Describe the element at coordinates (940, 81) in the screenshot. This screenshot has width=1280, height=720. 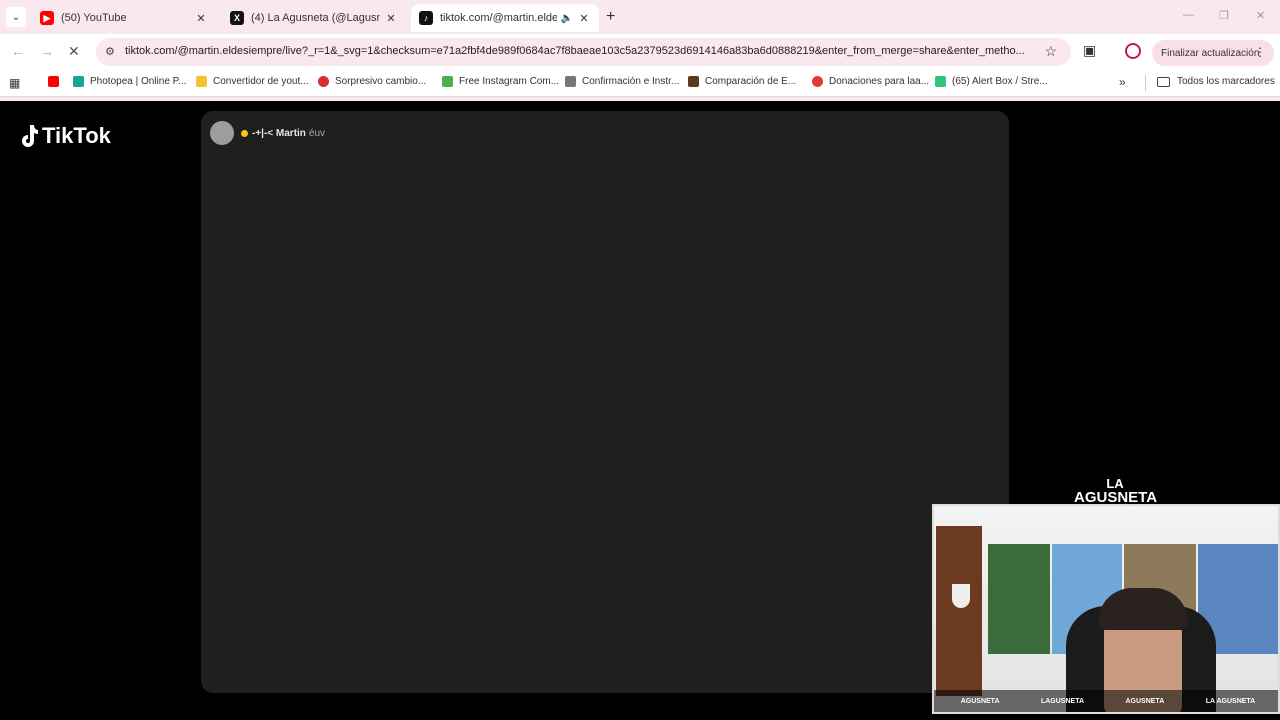
I see `streamlabs-icon` at that location.